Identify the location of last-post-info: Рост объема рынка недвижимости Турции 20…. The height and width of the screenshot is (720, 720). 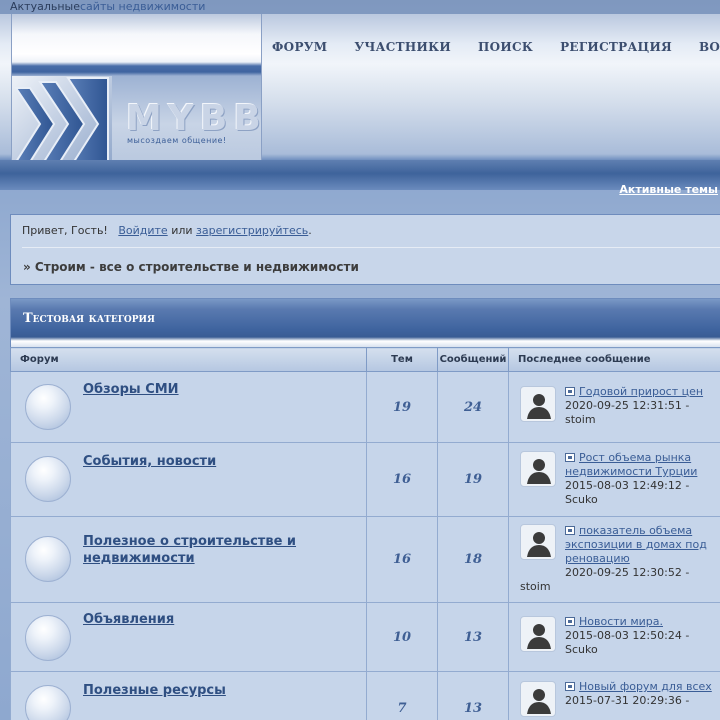
(640, 479).